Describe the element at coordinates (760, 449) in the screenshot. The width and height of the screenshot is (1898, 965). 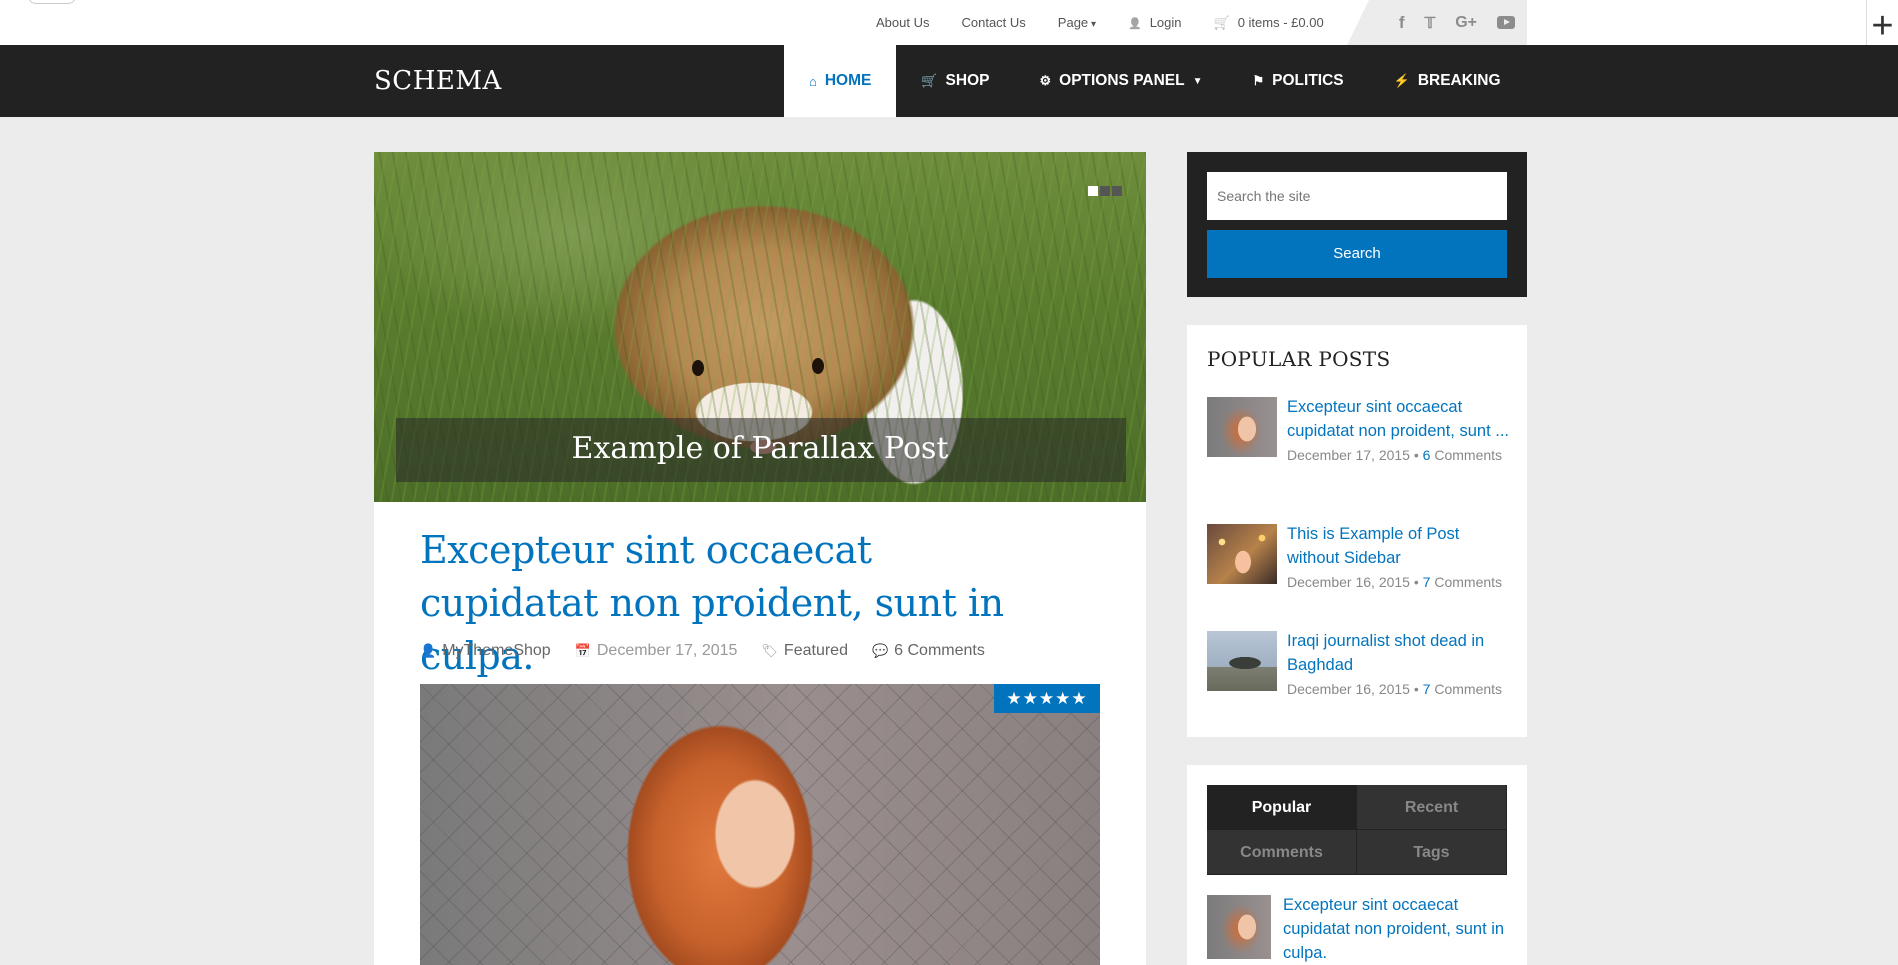
I see `slider-caption: Example of Parallax Post` at that location.